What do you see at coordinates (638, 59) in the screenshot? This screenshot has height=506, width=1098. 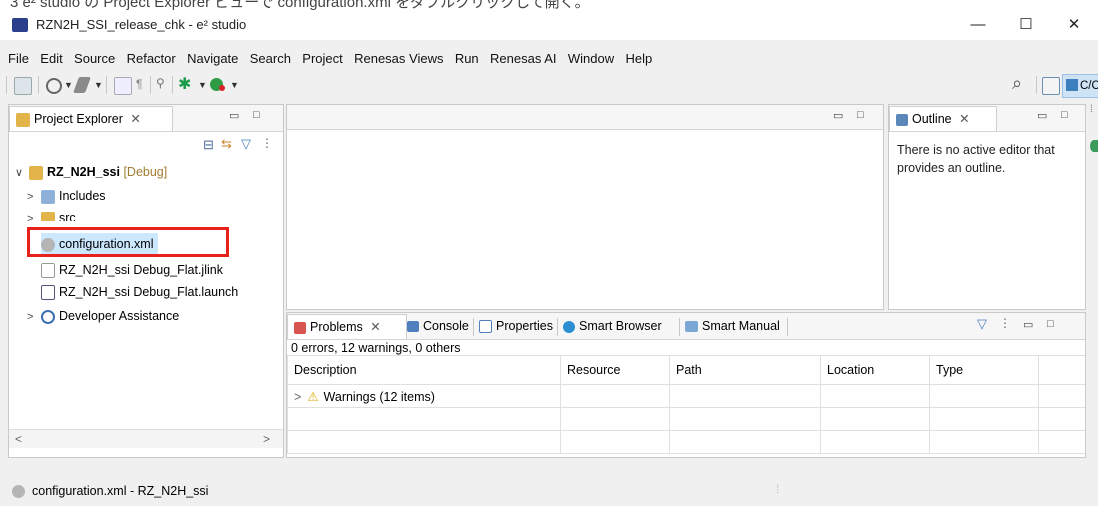 I see `menu-help: Help` at bounding box center [638, 59].